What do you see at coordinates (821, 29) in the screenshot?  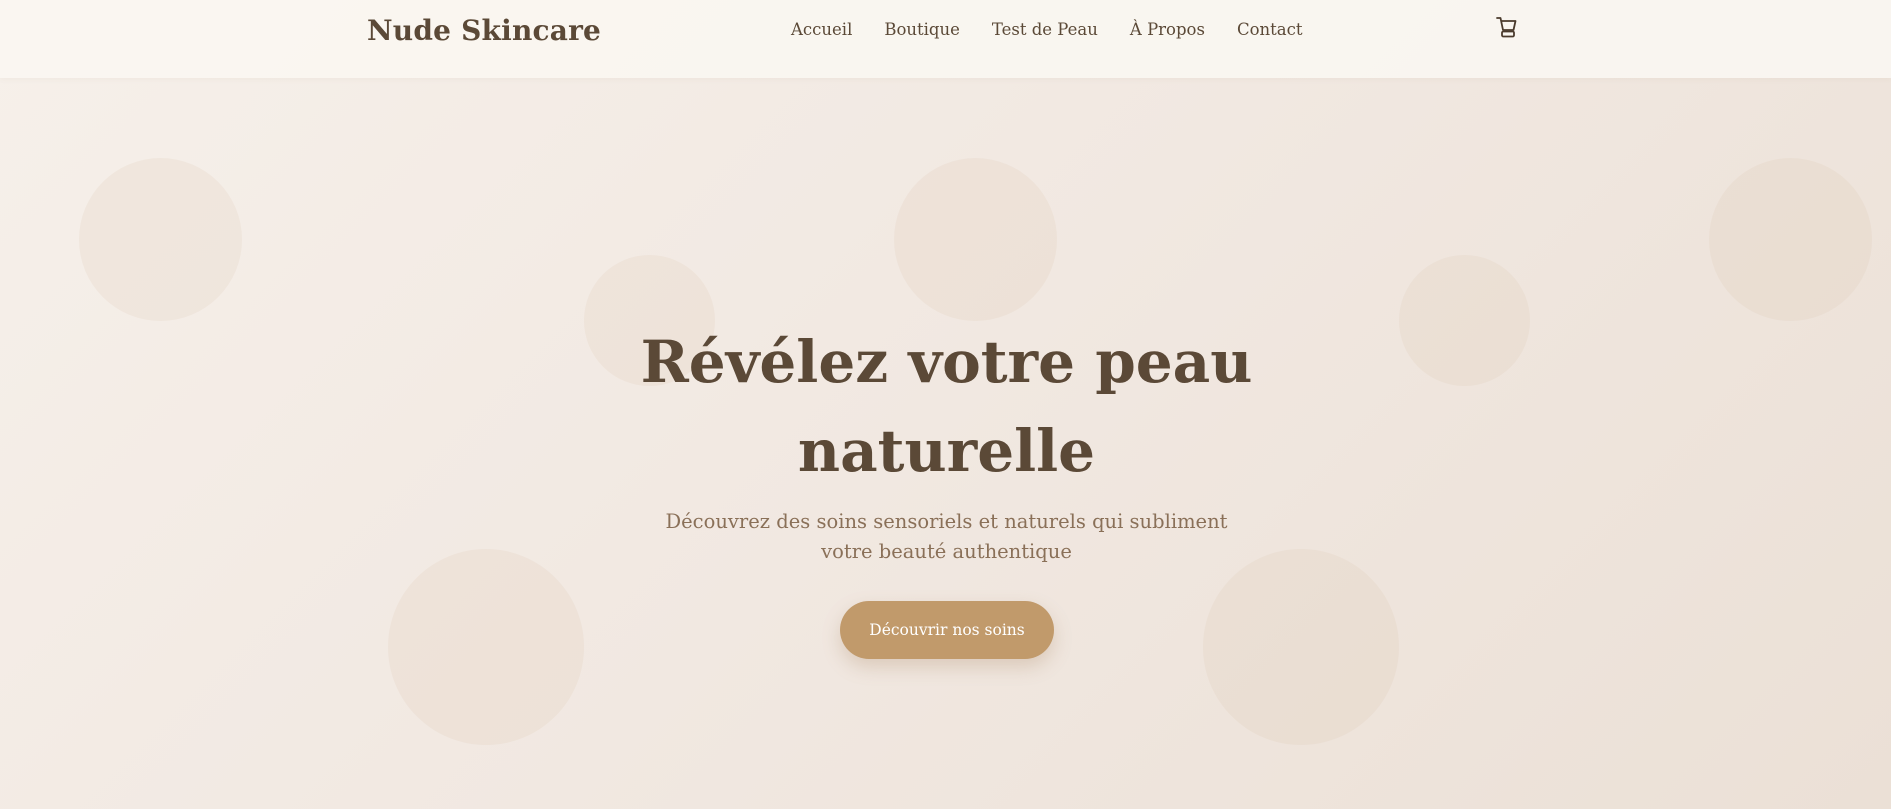 I see `nav-link-accueil: Accueil` at bounding box center [821, 29].